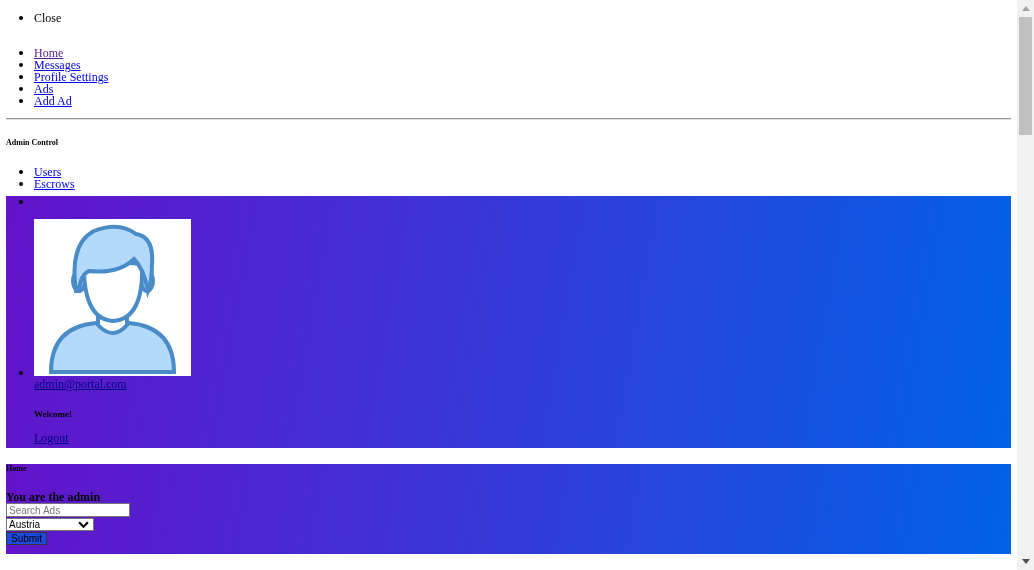 Image resolution: width=1034 pixels, height=570 pixels. What do you see at coordinates (33, 143) in the screenshot?
I see `section-heading: Admin Control` at bounding box center [33, 143].